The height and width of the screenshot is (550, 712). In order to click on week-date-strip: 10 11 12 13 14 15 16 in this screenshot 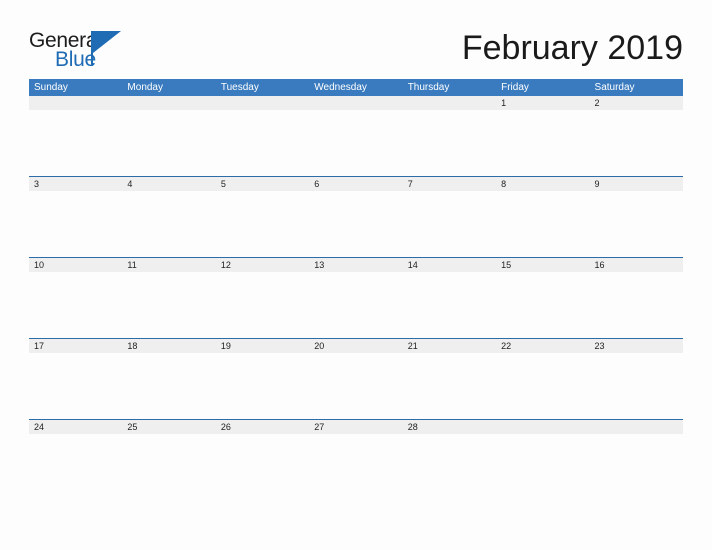, I will do `click(356, 265)`.